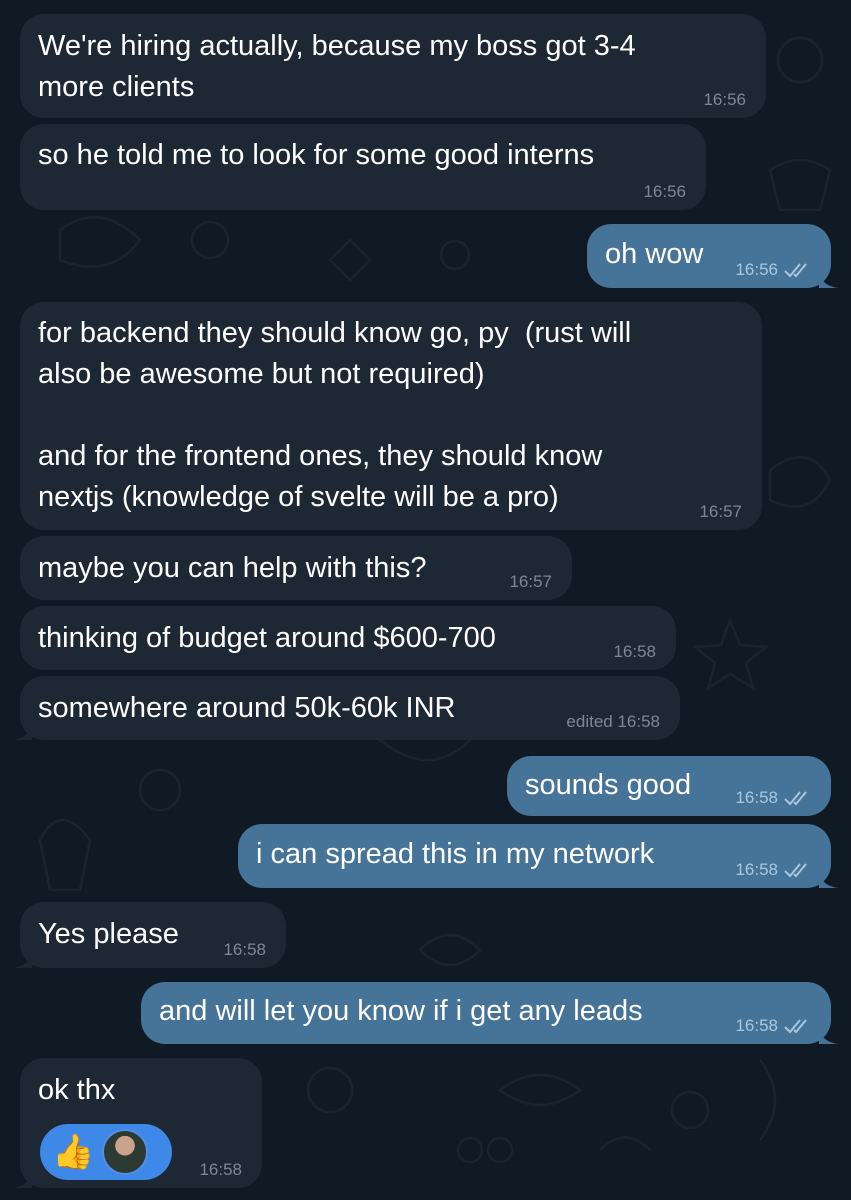  Describe the element at coordinates (125, 1152) in the screenshot. I see `avatar` at that location.